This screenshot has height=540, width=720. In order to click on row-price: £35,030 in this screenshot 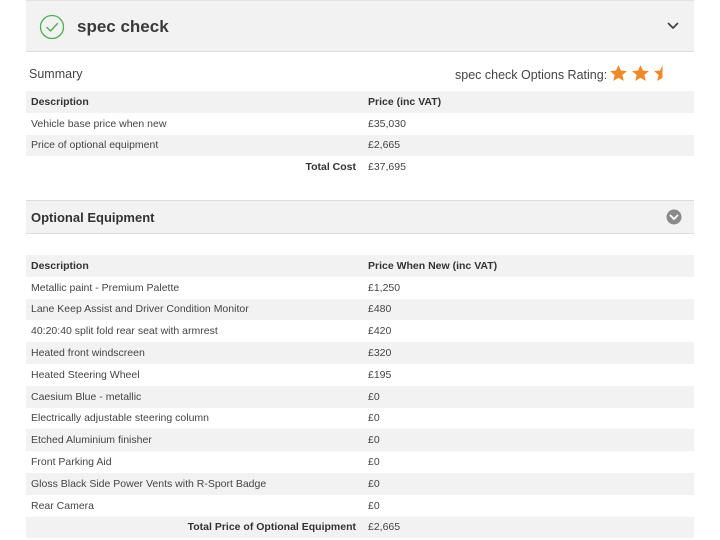, I will do `click(387, 123)`.